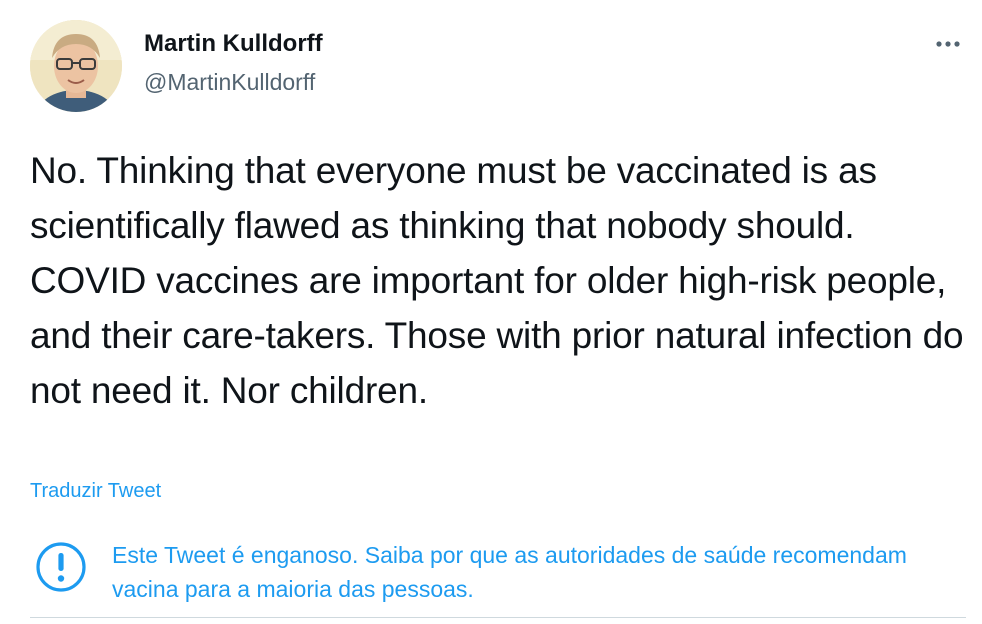 This screenshot has width=982, height=624. Describe the element at coordinates (233, 44) in the screenshot. I see `author-display-name: Martin Kulldorff` at that location.